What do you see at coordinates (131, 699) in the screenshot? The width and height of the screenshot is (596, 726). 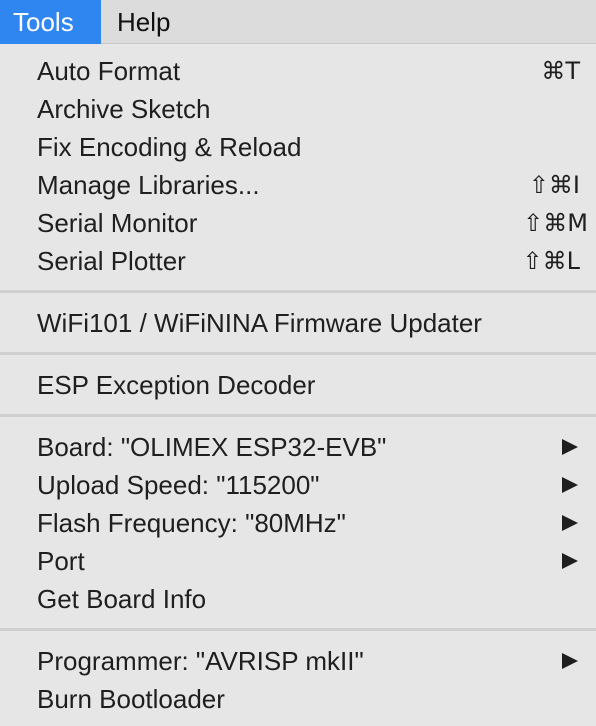 I see `menu-item-label: Burn Bootloader` at bounding box center [131, 699].